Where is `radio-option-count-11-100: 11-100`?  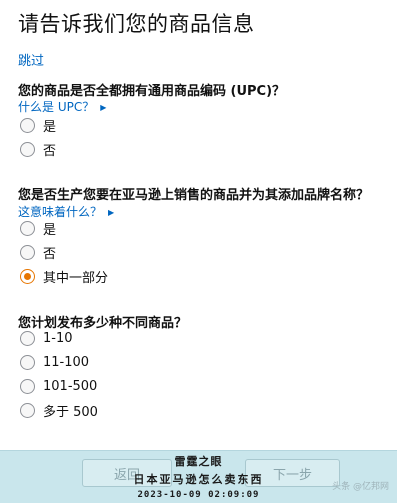
radio-option-count-11-100: 11-100 is located at coordinates (54, 362).